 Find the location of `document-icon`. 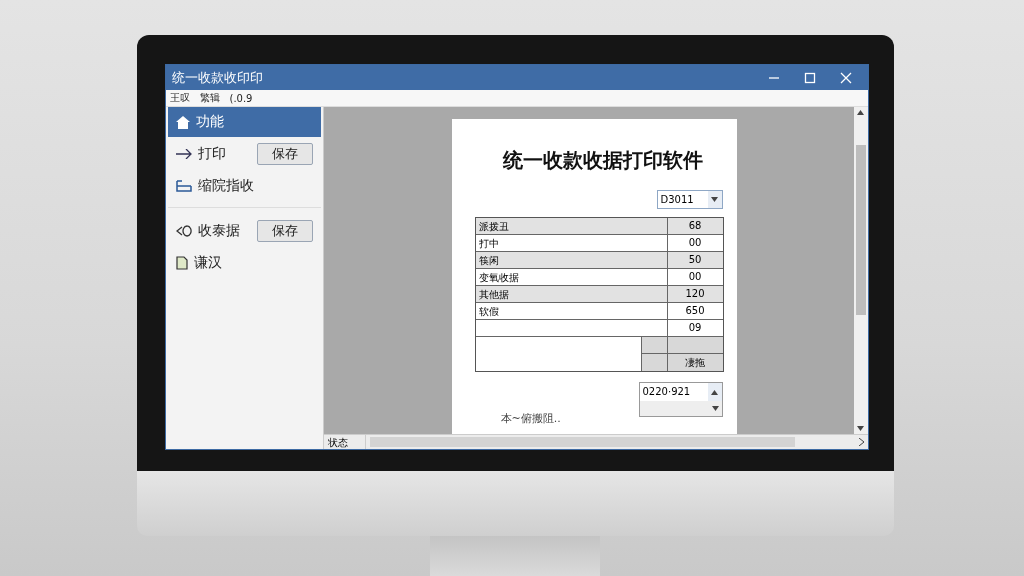

document-icon is located at coordinates (181, 263).